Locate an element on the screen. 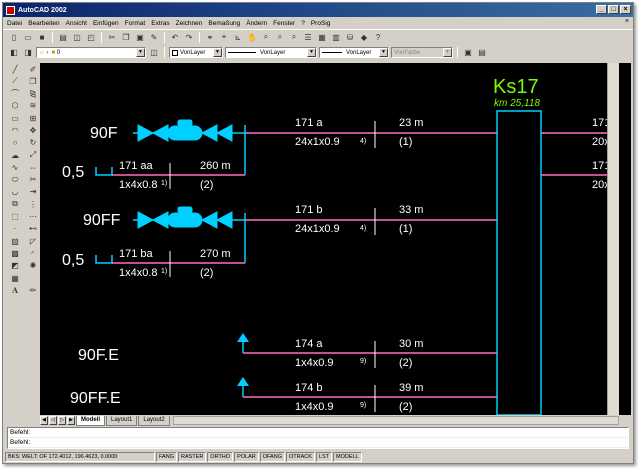 This screenshot has height=469, width=639. draworder-icon: ▣ is located at coordinates (468, 53).